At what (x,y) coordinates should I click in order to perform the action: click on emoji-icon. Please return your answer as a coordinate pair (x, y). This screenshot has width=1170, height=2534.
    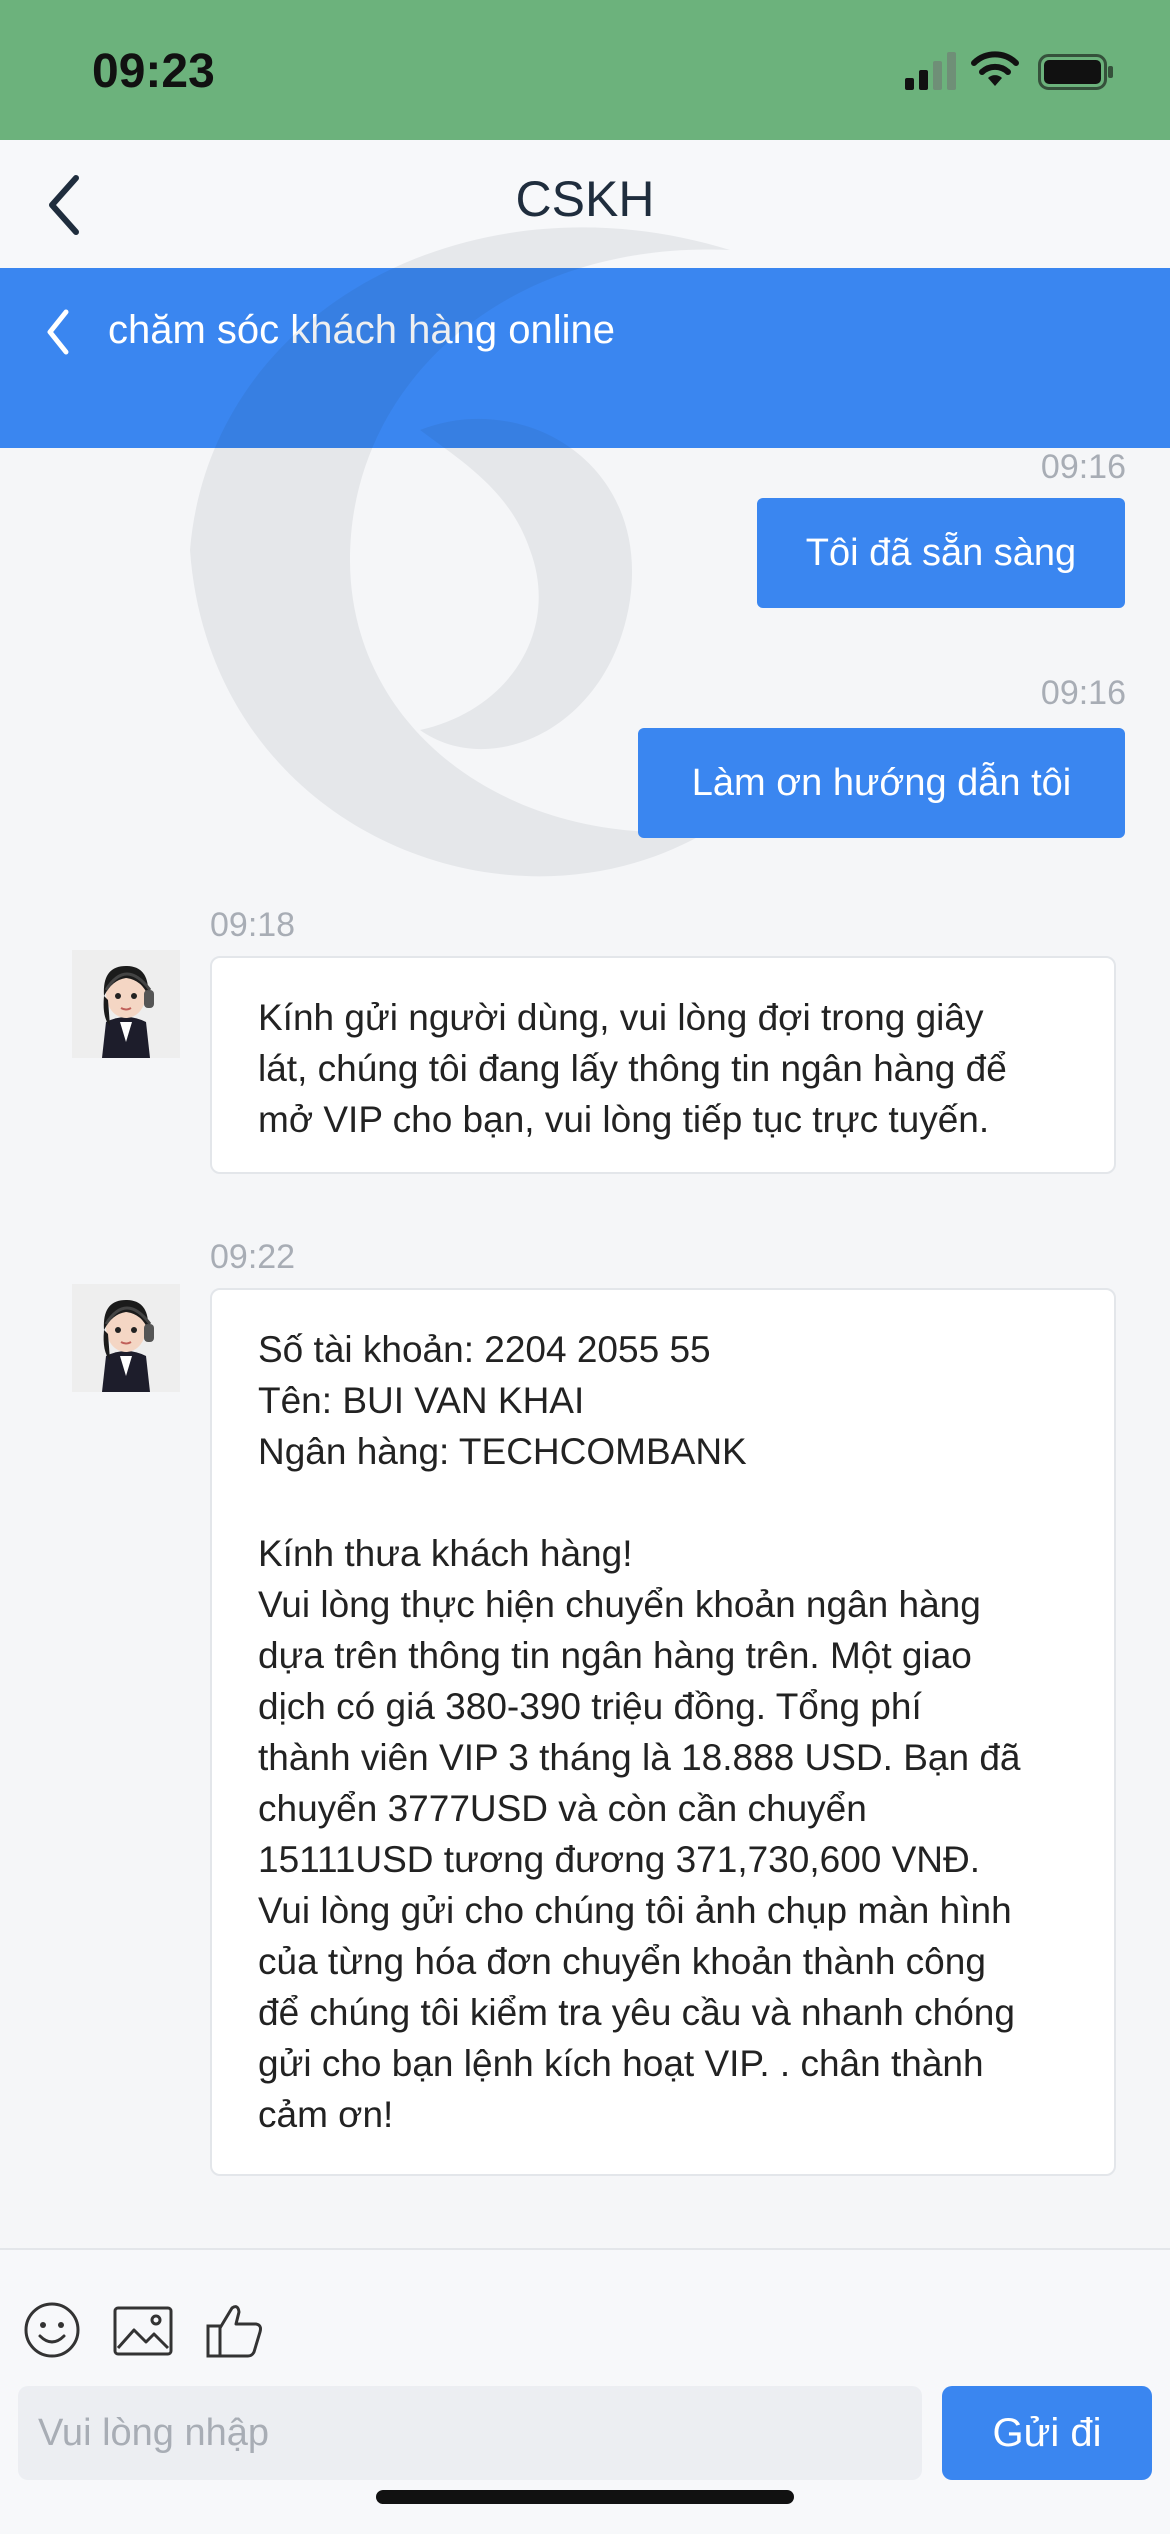
    Looking at the image, I should click on (52, 2330).